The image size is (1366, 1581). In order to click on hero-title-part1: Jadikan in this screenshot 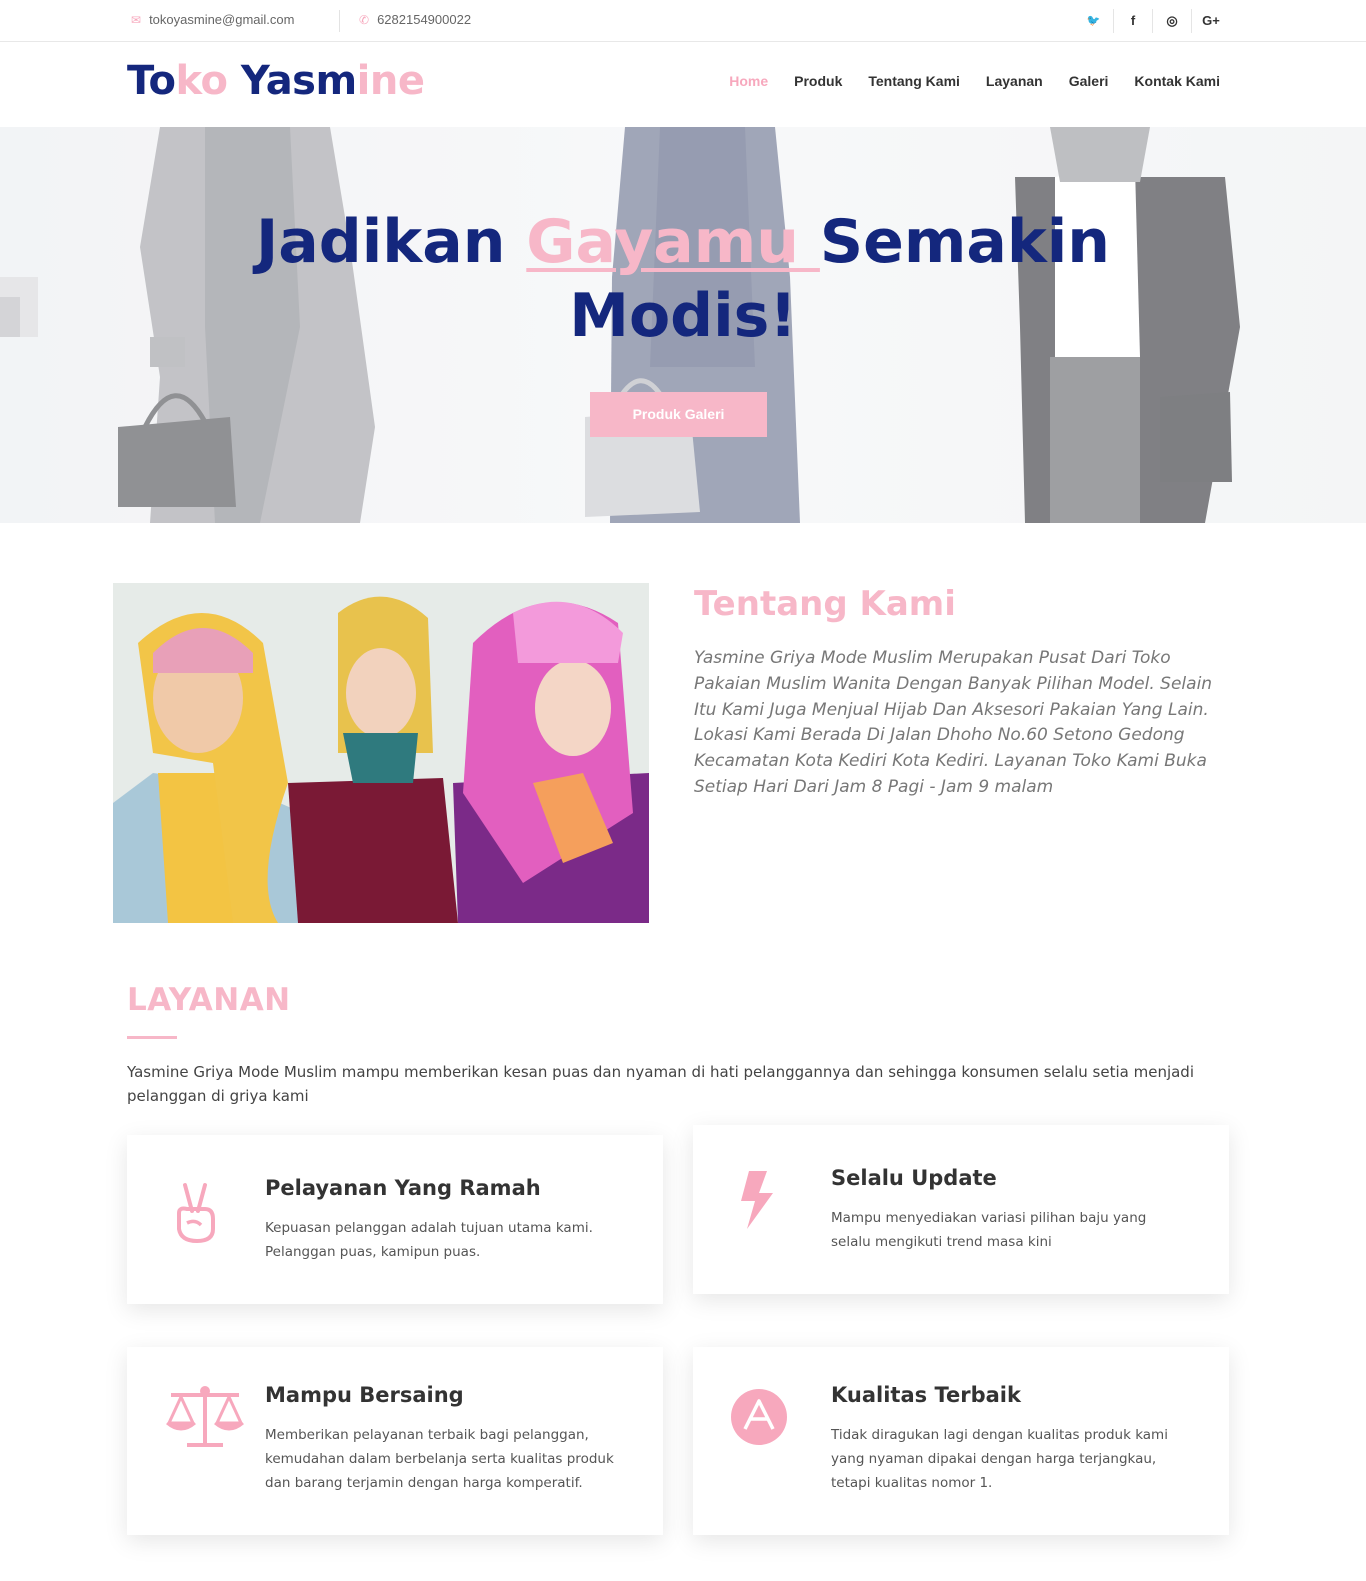, I will do `click(391, 242)`.